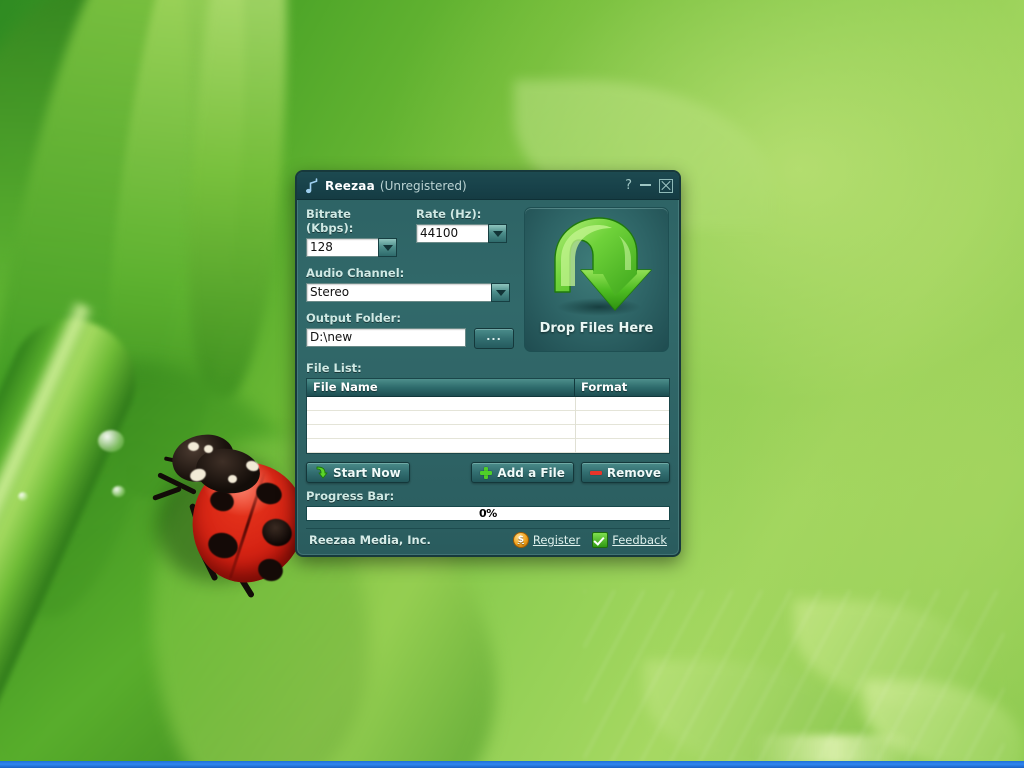 The width and height of the screenshot is (1024, 768). I want to click on minus-icon, so click(595, 472).